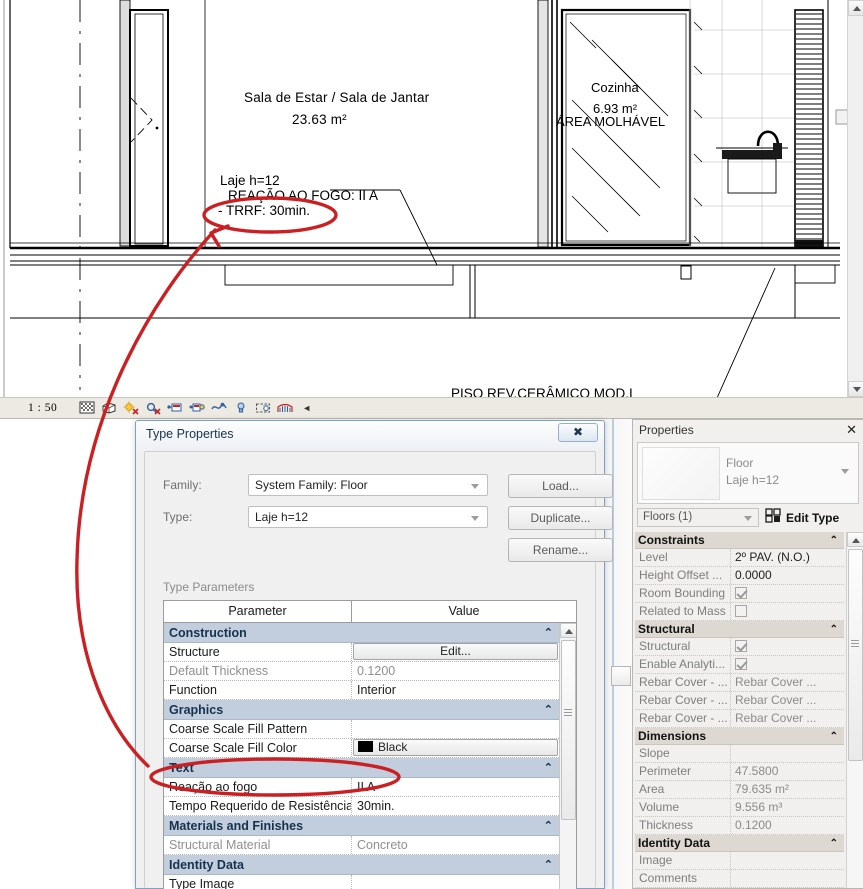 The image size is (863, 889). I want to click on param-row: Default Thickness 0.1200, so click(361, 671).